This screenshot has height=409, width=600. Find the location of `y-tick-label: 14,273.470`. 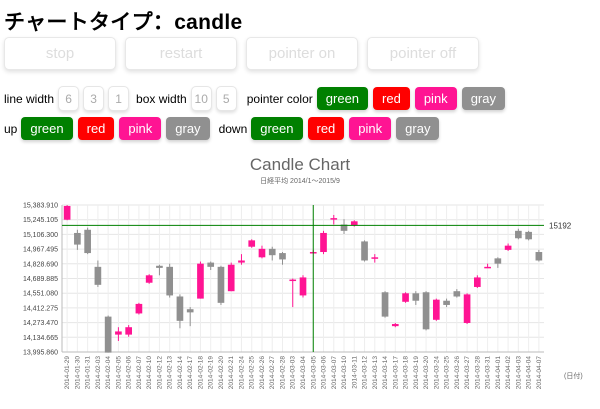

y-tick-label: 14,273.470 is located at coordinates (40, 323).